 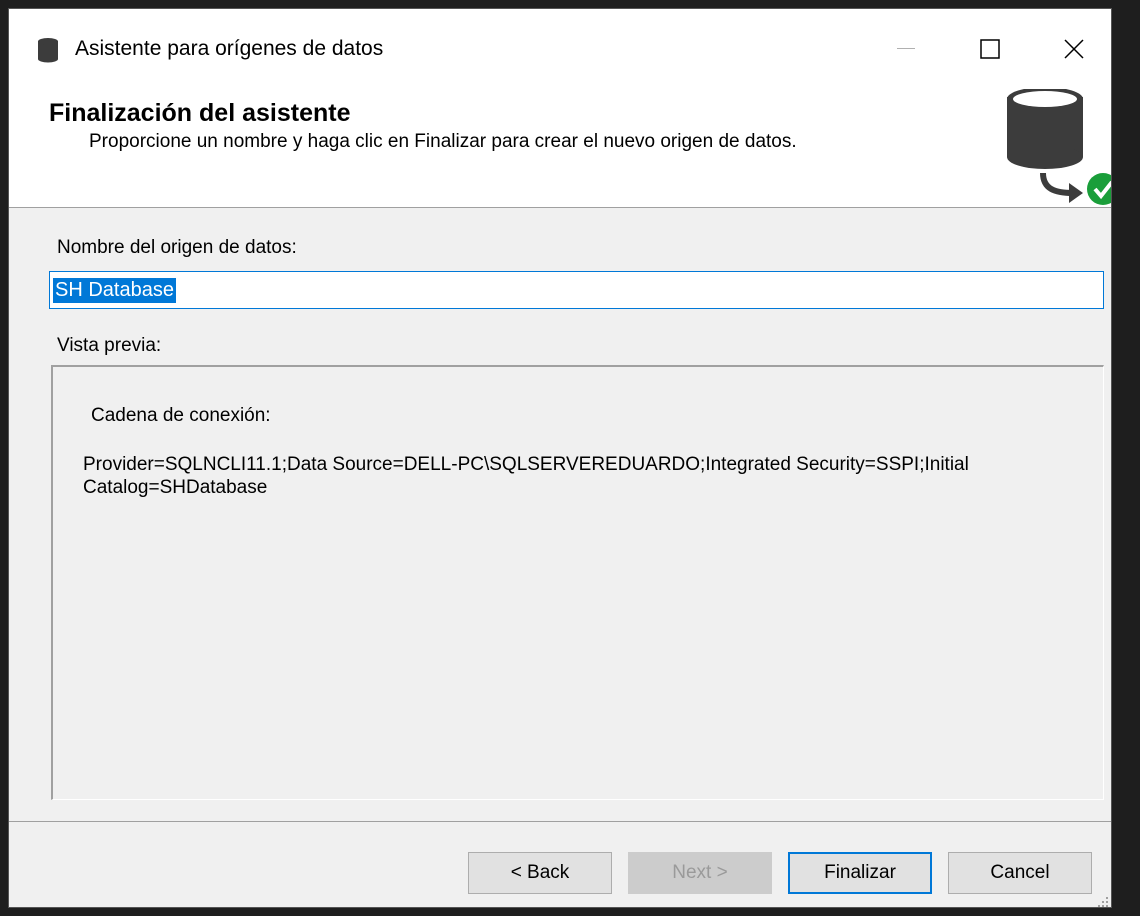 What do you see at coordinates (109, 345) in the screenshot?
I see `preview-label: Vista previa:` at bounding box center [109, 345].